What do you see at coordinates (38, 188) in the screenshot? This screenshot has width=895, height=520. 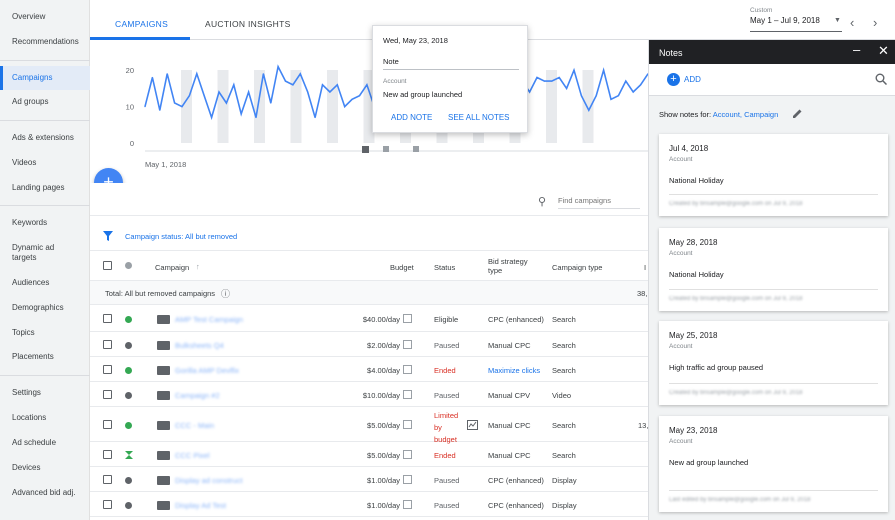 I see `nav-landing-pages: Landing pages` at bounding box center [38, 188].